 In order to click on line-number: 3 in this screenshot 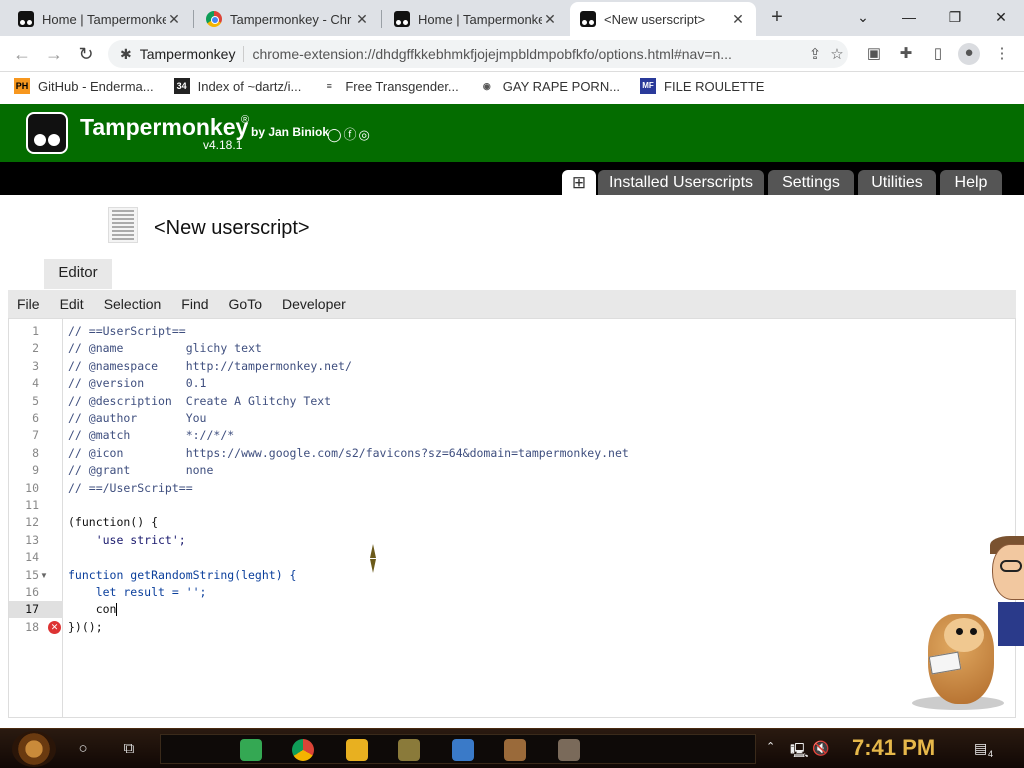, I will do `click(35, 365)`.